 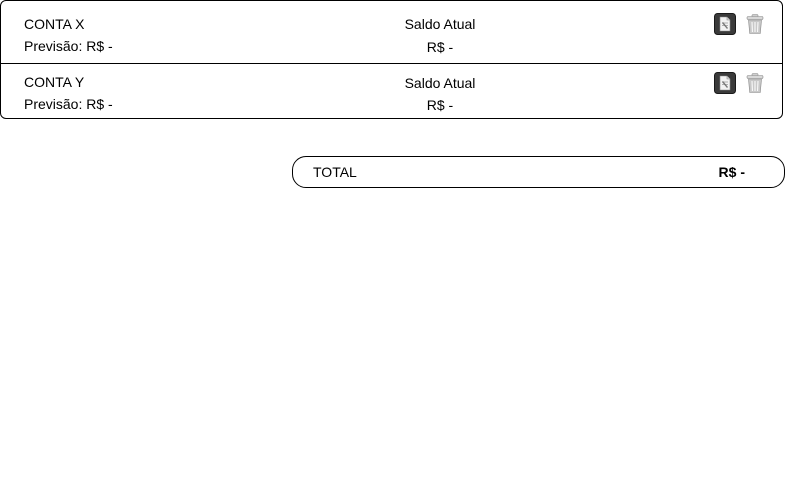 What do you see at coordinates (335, 172) in the screenshot?
I see `total-label: TOTAL` at bounding box center [335, 172].